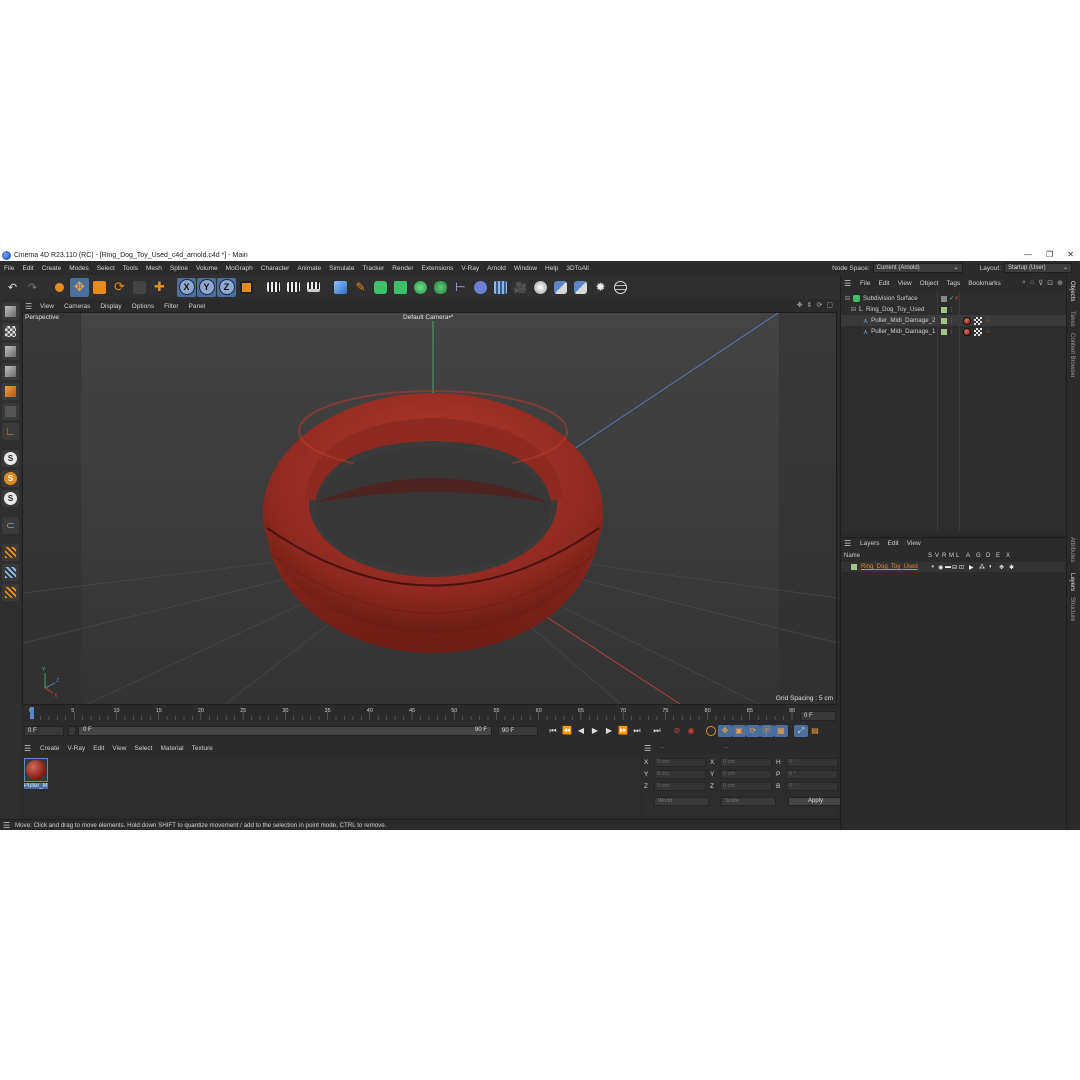 Image resolution: width=1080 pixels, height=1080 pixels. Describe the element at coordinates (433, 521) in the screenshot. I see `ring-dog-toy-model` at that location.